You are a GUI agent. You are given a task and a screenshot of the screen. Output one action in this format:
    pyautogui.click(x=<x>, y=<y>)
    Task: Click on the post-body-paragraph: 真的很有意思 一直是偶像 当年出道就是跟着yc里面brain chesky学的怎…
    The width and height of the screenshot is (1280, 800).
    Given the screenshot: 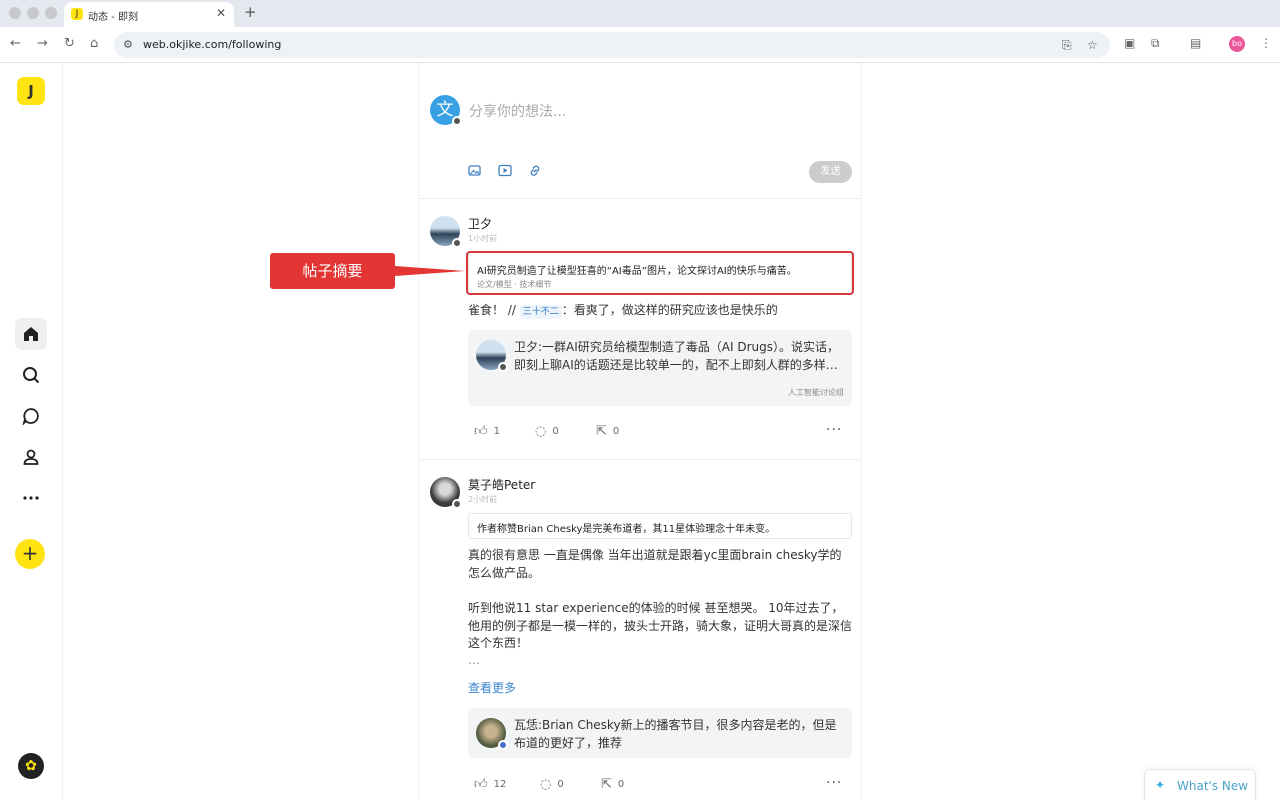 What is the action you would take?
    pyautogui.click(x=655, y=564)
    